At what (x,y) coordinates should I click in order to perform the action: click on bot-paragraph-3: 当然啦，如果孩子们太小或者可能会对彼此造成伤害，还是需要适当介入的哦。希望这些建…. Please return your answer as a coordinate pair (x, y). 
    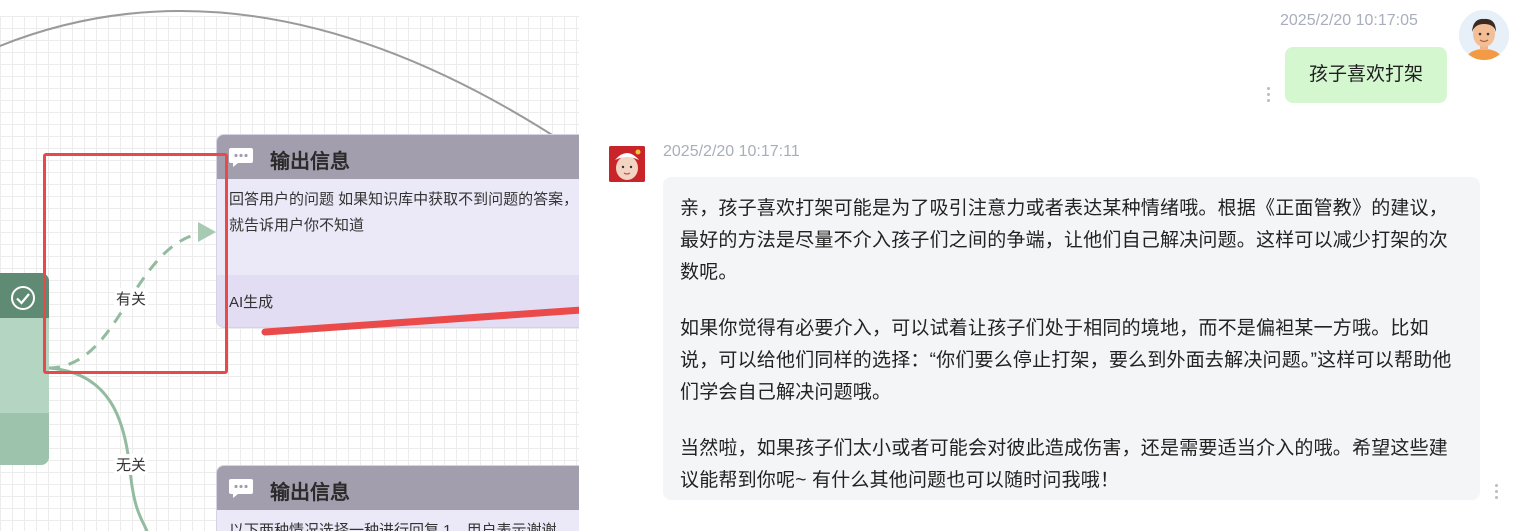
    Looking at the image, I should click on (1064, 464).